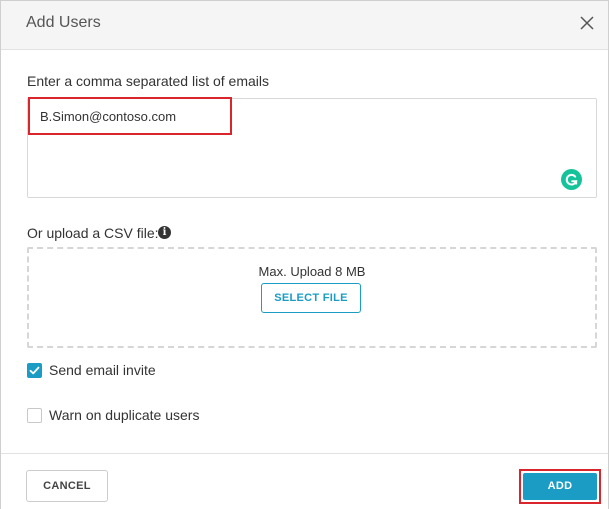 The width and height of the screenshot is (609, 509). Describe the element at coordinates (148, 81) in the screenshot. I see `emails-label: Enter a comma separated list of emails` at that location.